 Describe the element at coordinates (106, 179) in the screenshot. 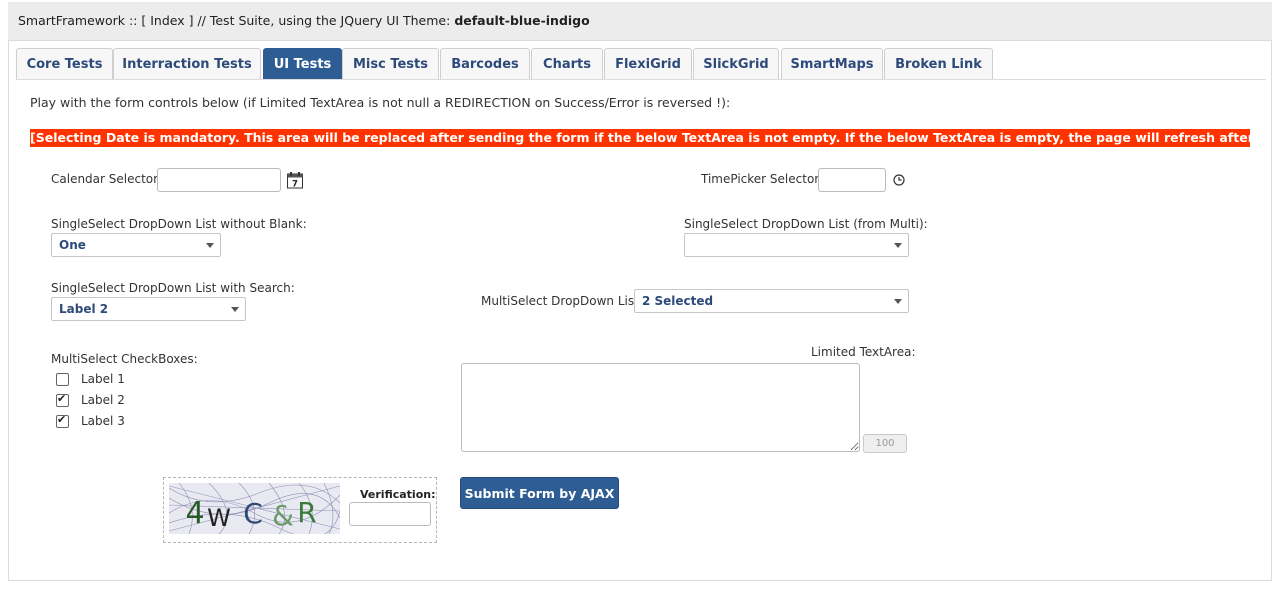

I see `calendar-label: Calendar Selector:` at that location.